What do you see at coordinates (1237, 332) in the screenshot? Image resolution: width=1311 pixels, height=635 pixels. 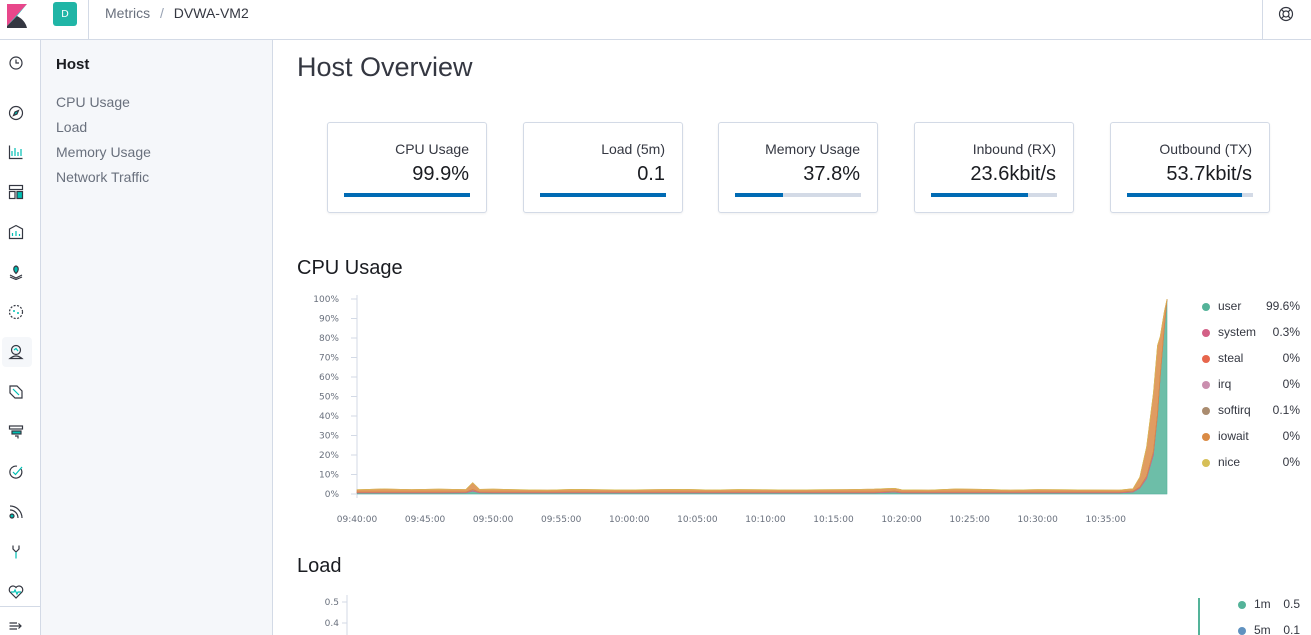 I see `legend-label: system` at bounding box center [1237, 332].